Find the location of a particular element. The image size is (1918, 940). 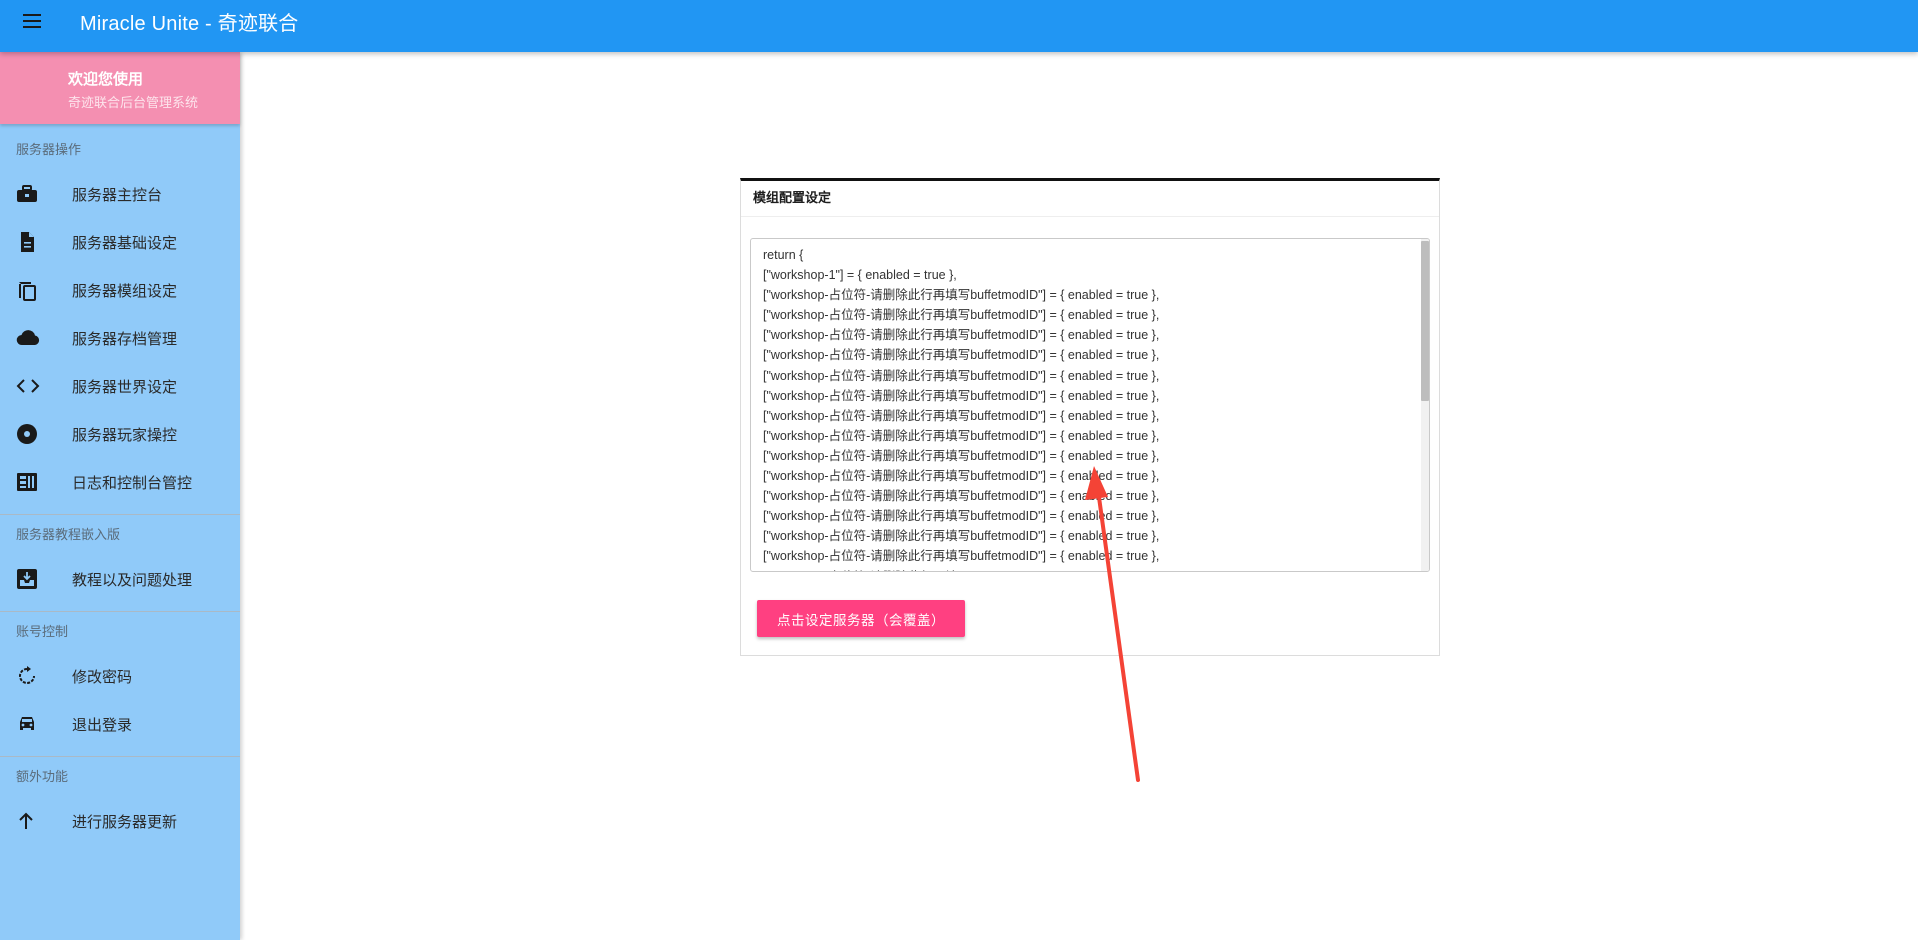

scrollbar-thumb is located at coordinates (1425, 321).